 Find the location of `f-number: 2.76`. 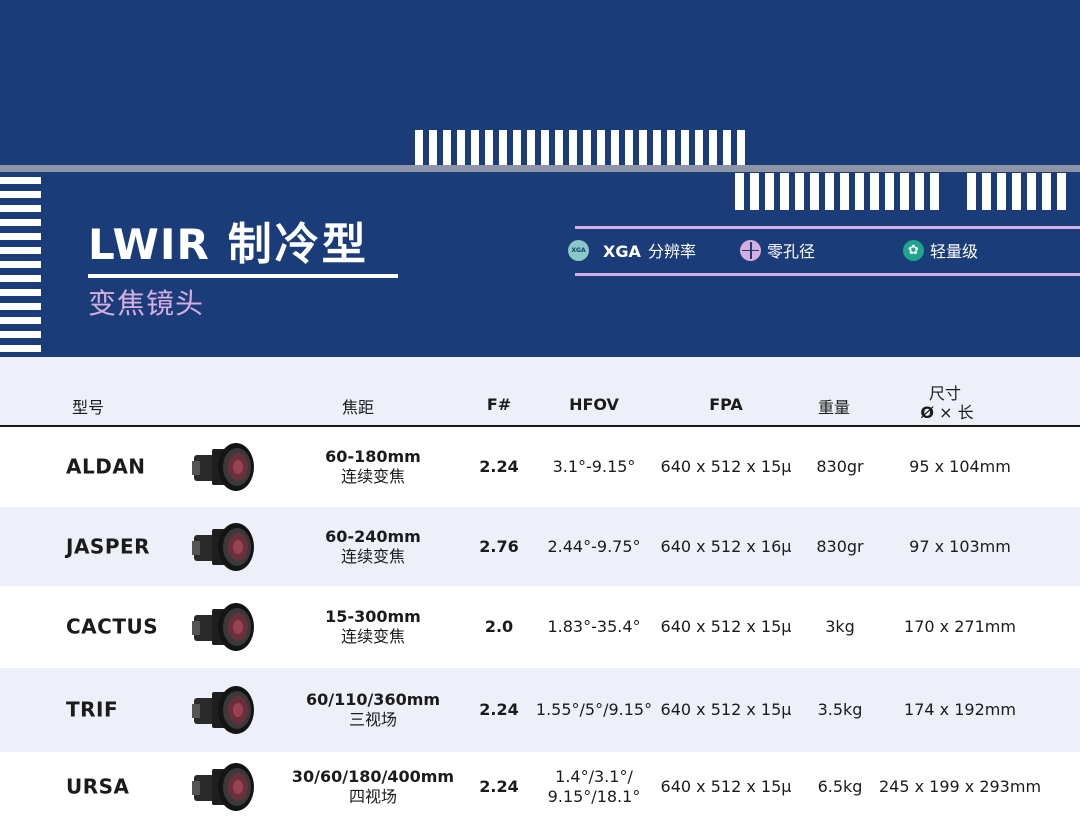

f-number: 2.76 is located at coordinates (499, 546).